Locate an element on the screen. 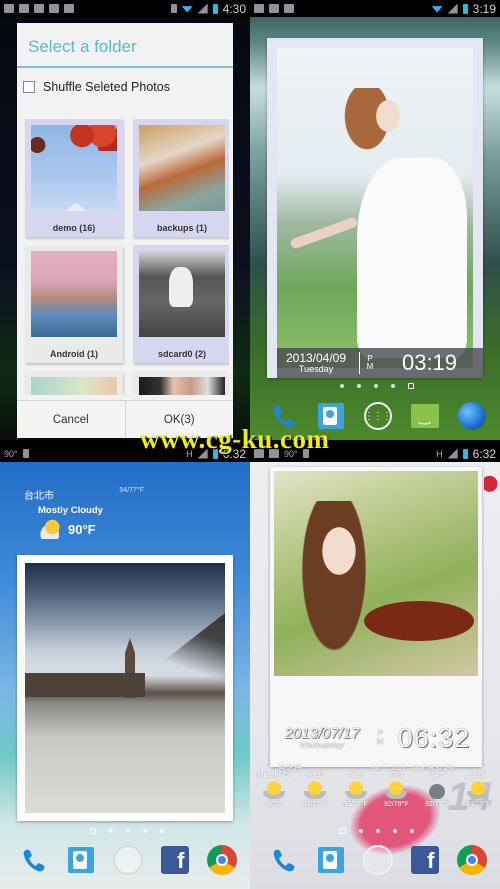 Image resolution: width=500 pixels, height=889 pixels. folder-tile: Android (1) is located at coordinates (74, 304).